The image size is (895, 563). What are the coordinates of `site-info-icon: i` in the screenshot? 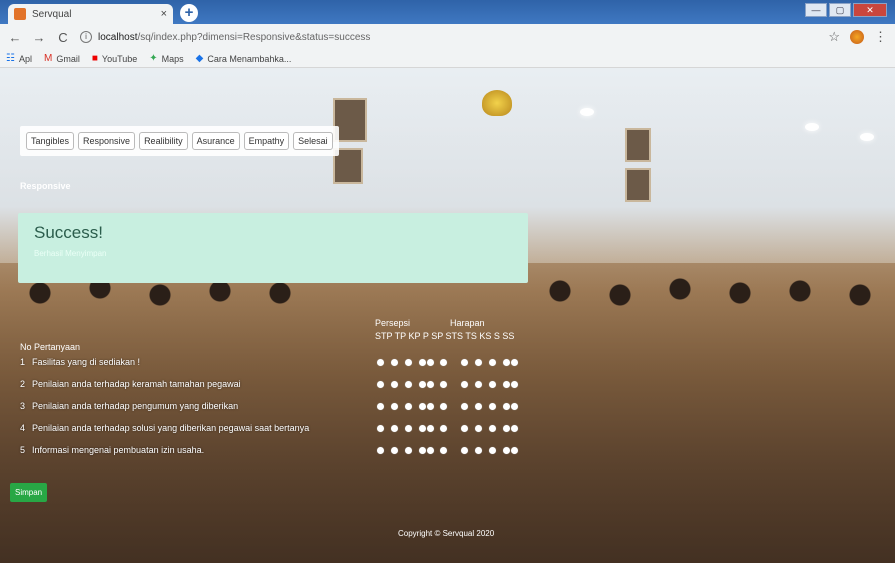 It's located at (86, 37).